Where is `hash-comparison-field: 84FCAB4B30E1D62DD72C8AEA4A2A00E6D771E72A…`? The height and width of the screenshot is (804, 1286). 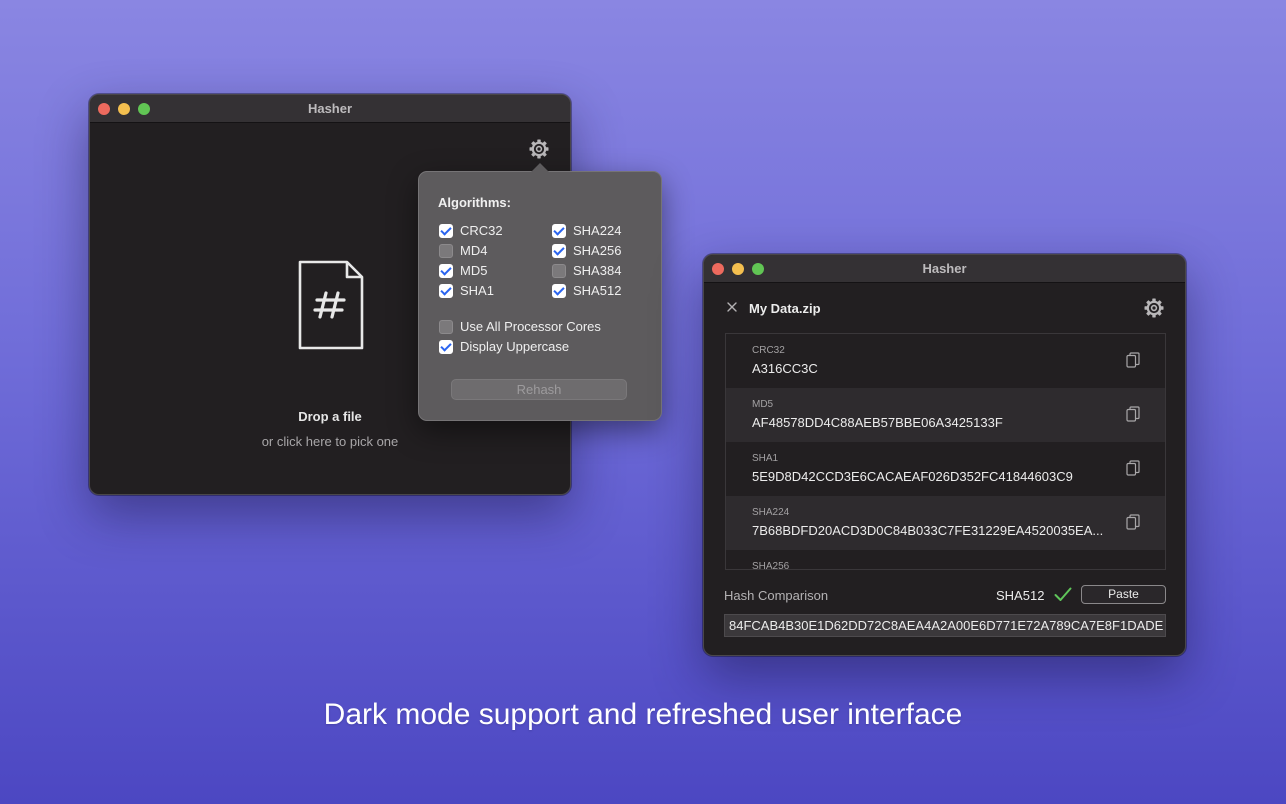 hash-comparison-field: 84FCAB4B30E1D62DD72C8AEA4A2A00E6D771E72A… is located at coordinates (945, 625).